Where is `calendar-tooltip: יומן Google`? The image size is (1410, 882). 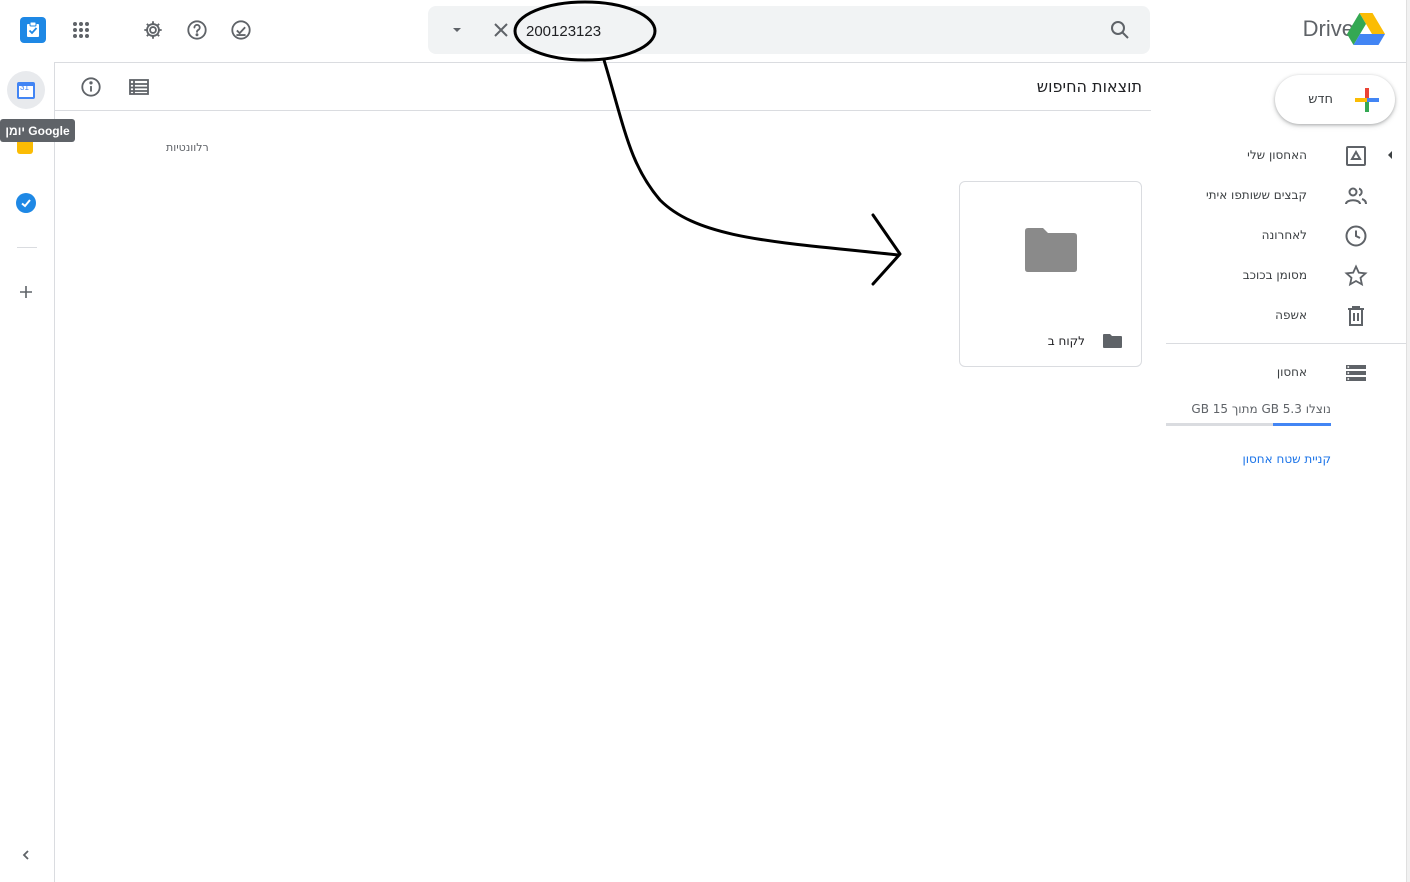
calendar-tooltip: יומן Google is located at coordinates (37, 130).